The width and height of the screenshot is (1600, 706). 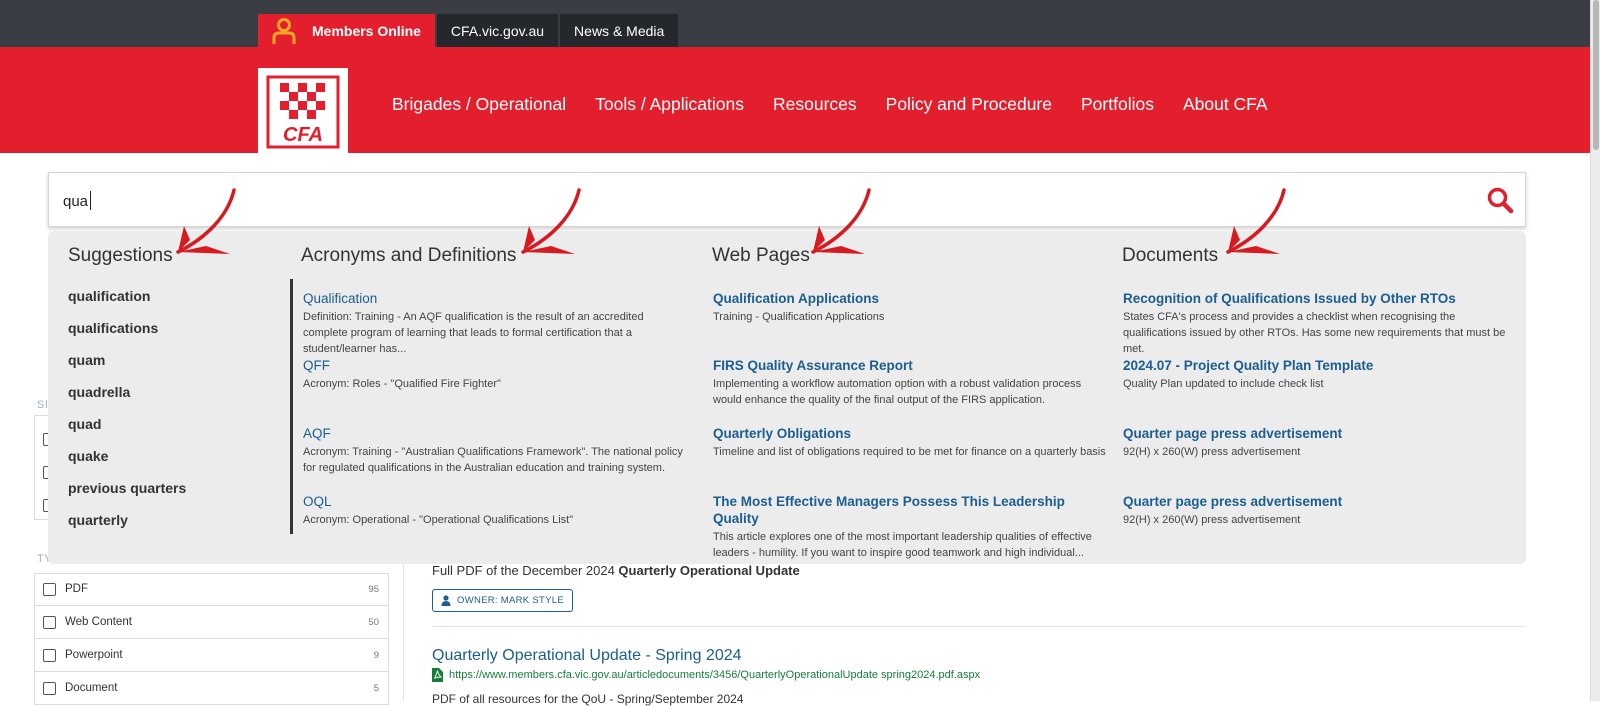 I want to click on text-caret, so click(x=90, y=200).